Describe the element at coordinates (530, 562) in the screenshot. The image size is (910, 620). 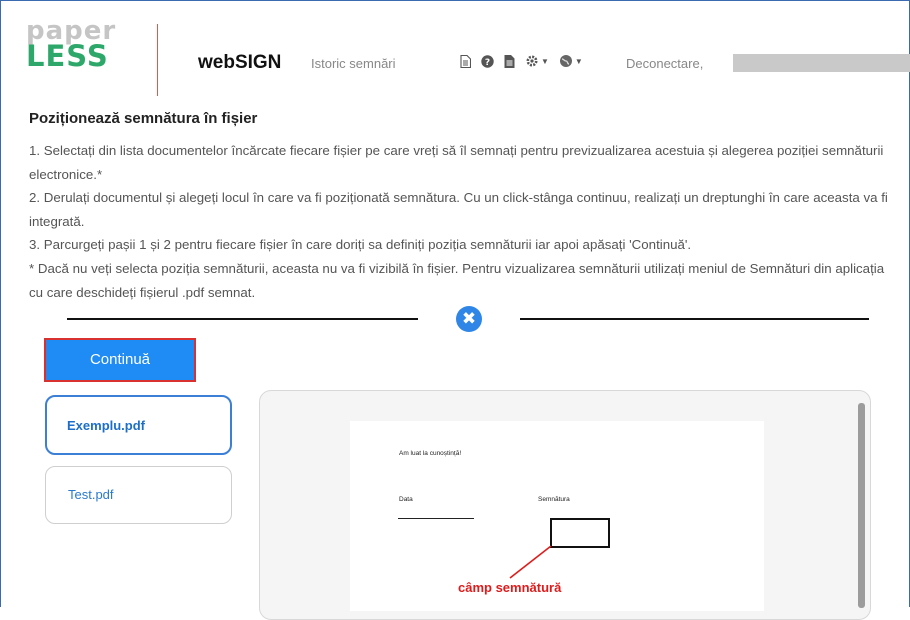
I see `annotation-arrow` at that location.